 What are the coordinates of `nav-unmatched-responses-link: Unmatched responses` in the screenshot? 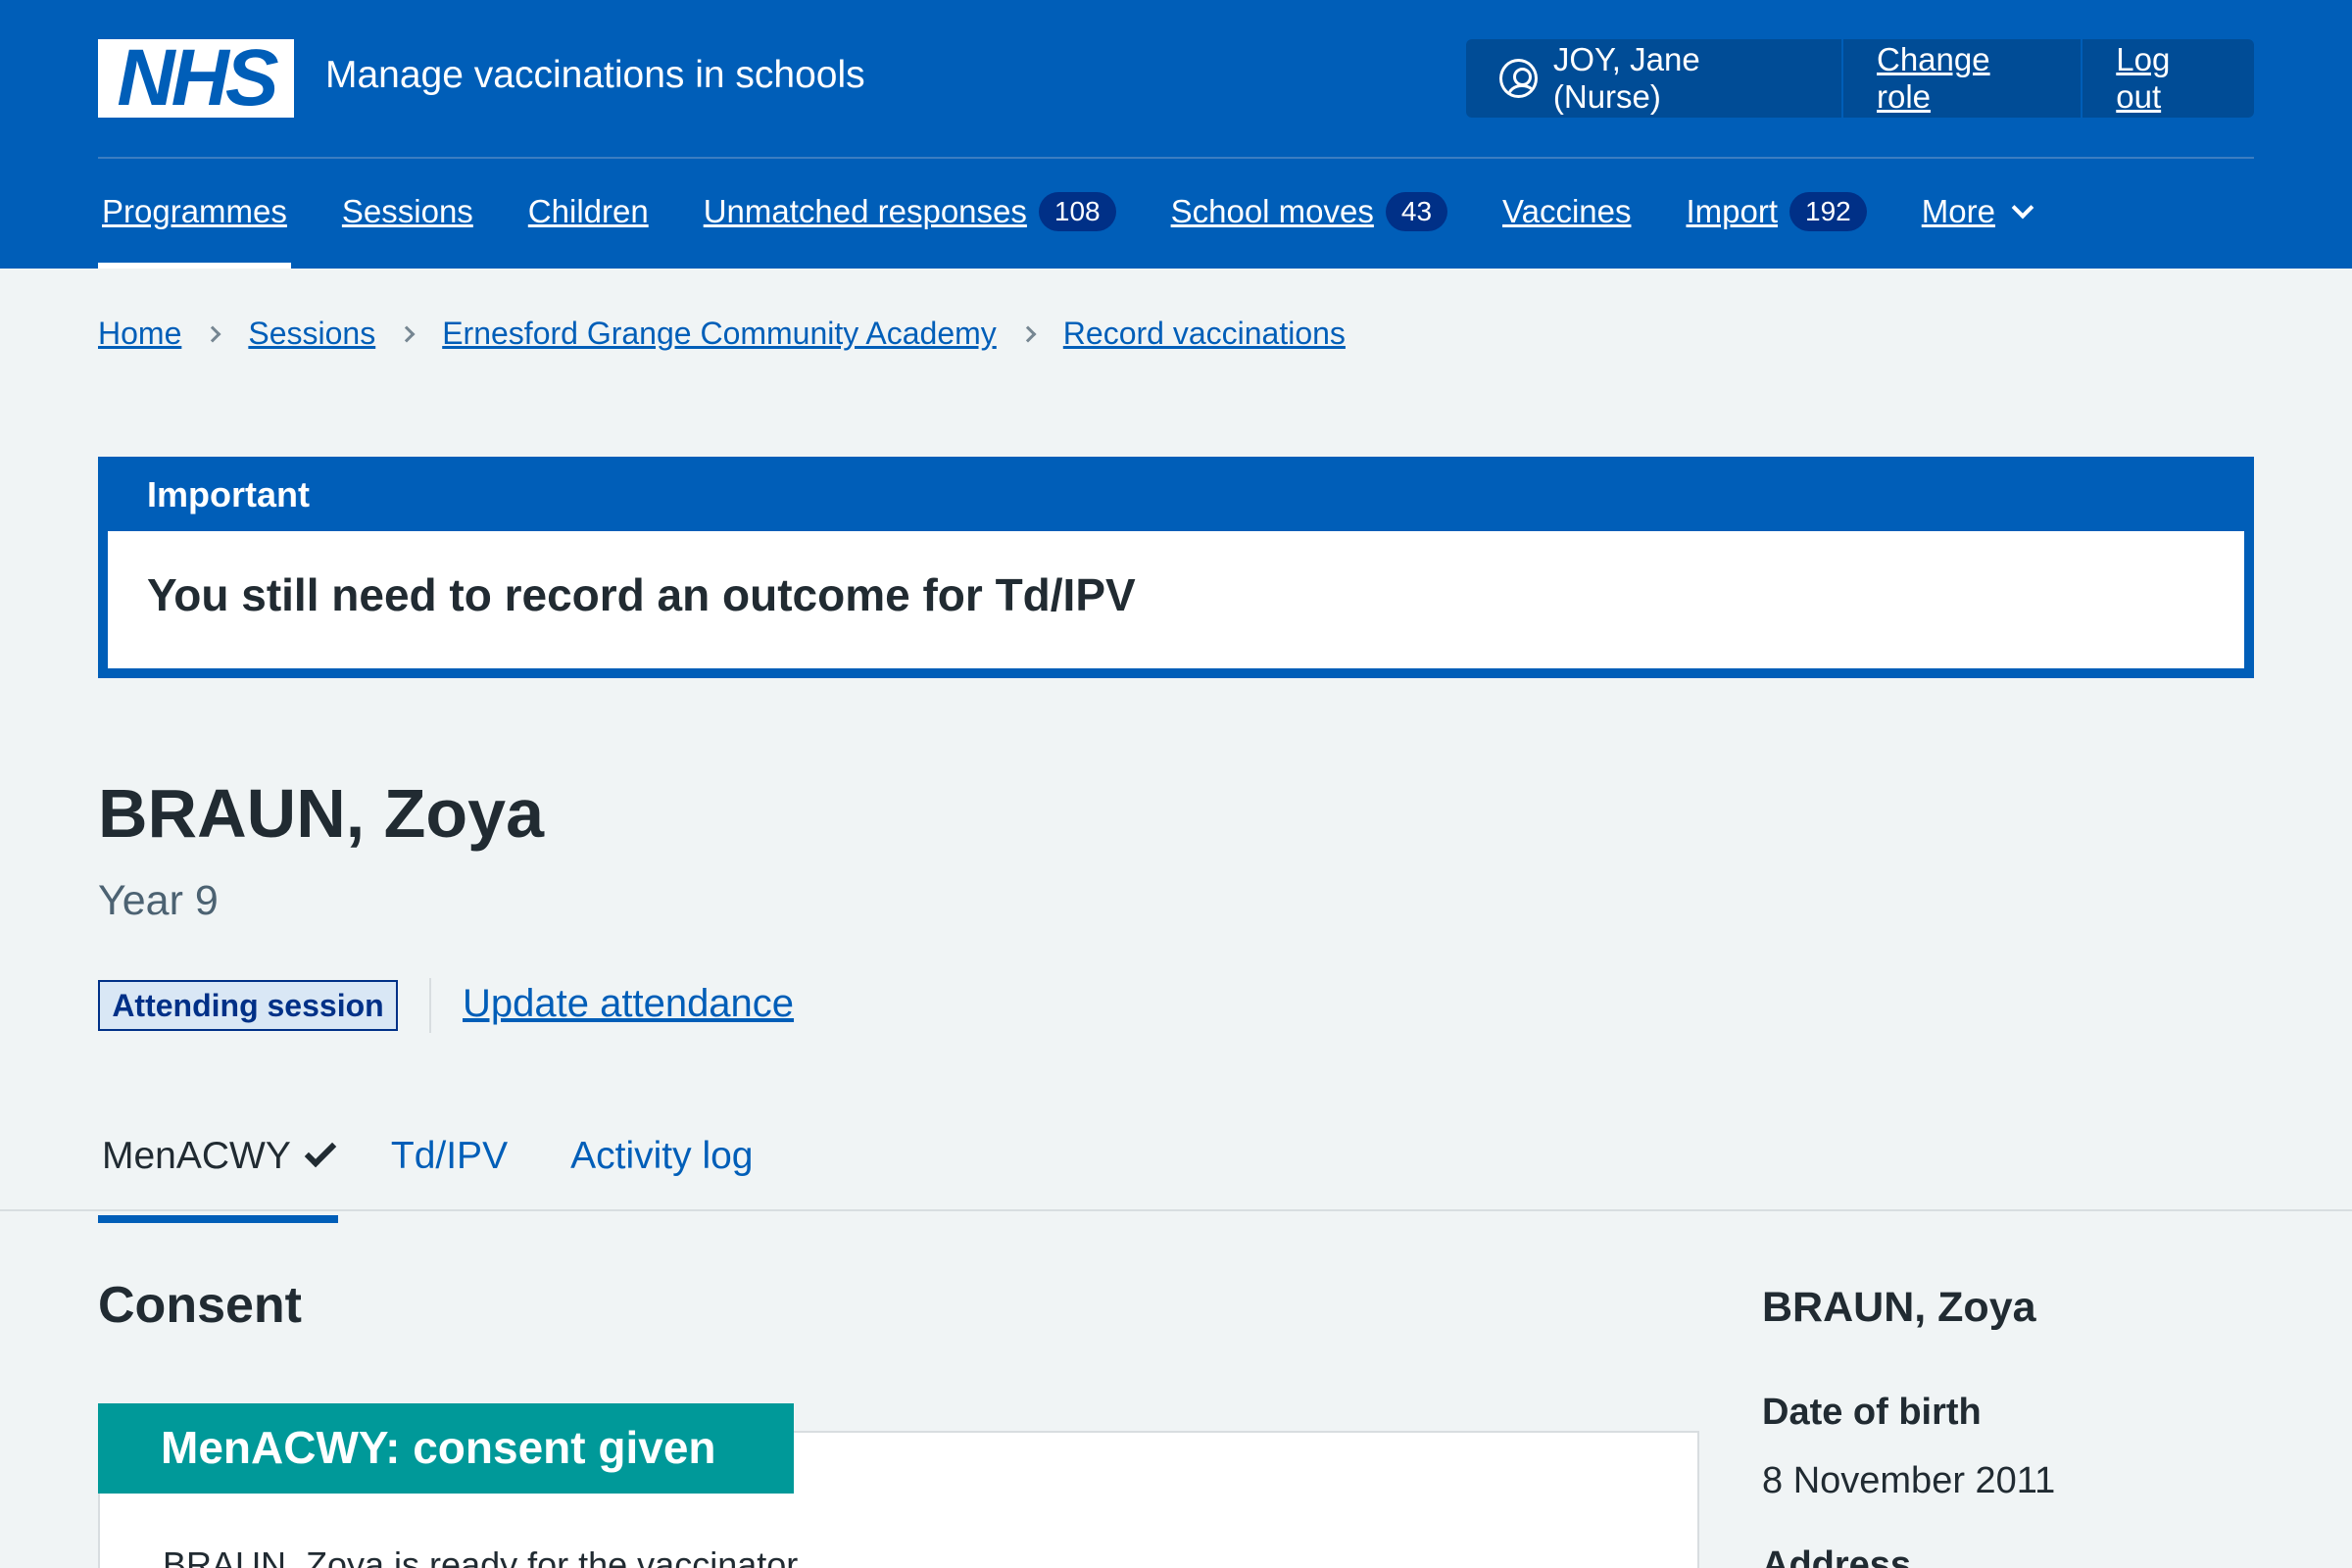 It's located at (865, 211).